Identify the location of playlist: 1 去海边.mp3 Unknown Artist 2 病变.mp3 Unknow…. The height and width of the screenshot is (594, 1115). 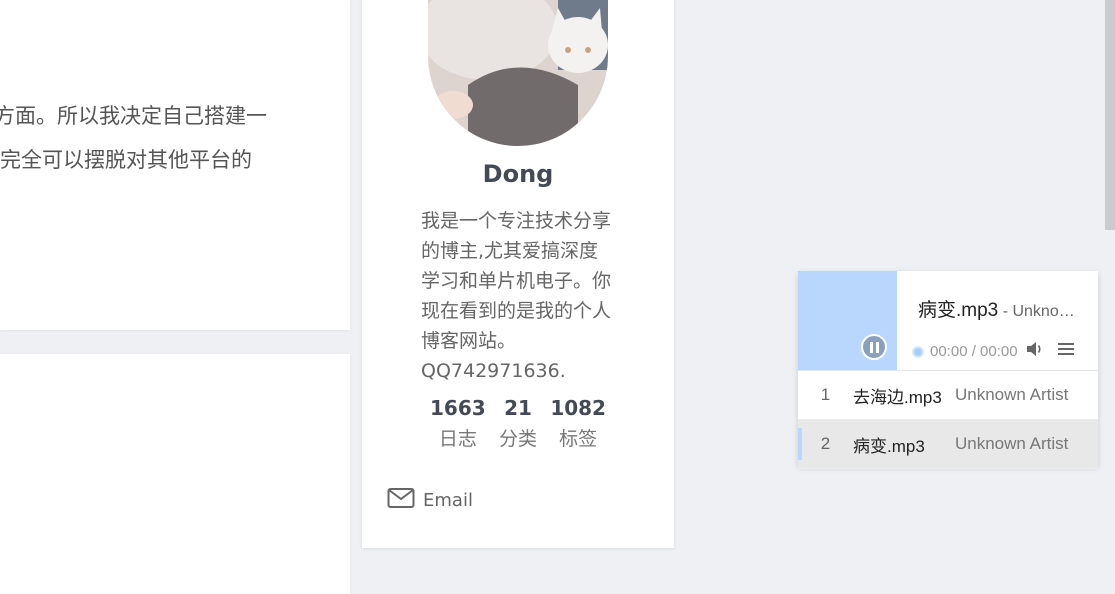
(948, 419).